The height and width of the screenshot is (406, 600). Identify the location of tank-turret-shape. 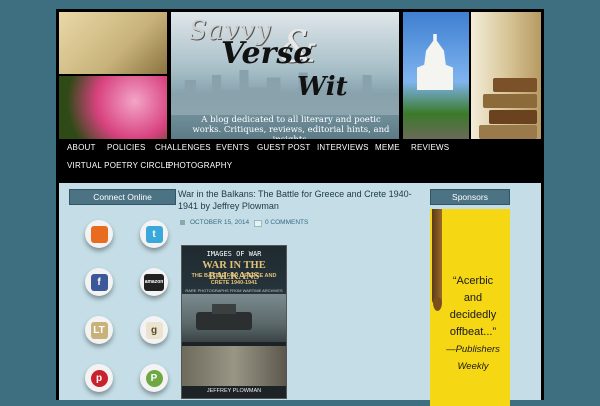
(224, 309).